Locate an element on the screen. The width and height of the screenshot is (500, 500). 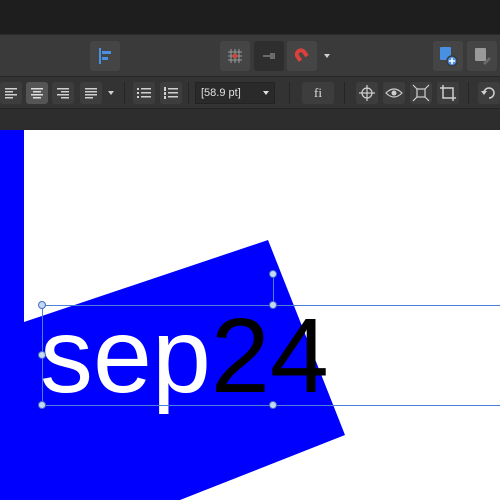
rotate-icon is located at coordinates (488, 93).